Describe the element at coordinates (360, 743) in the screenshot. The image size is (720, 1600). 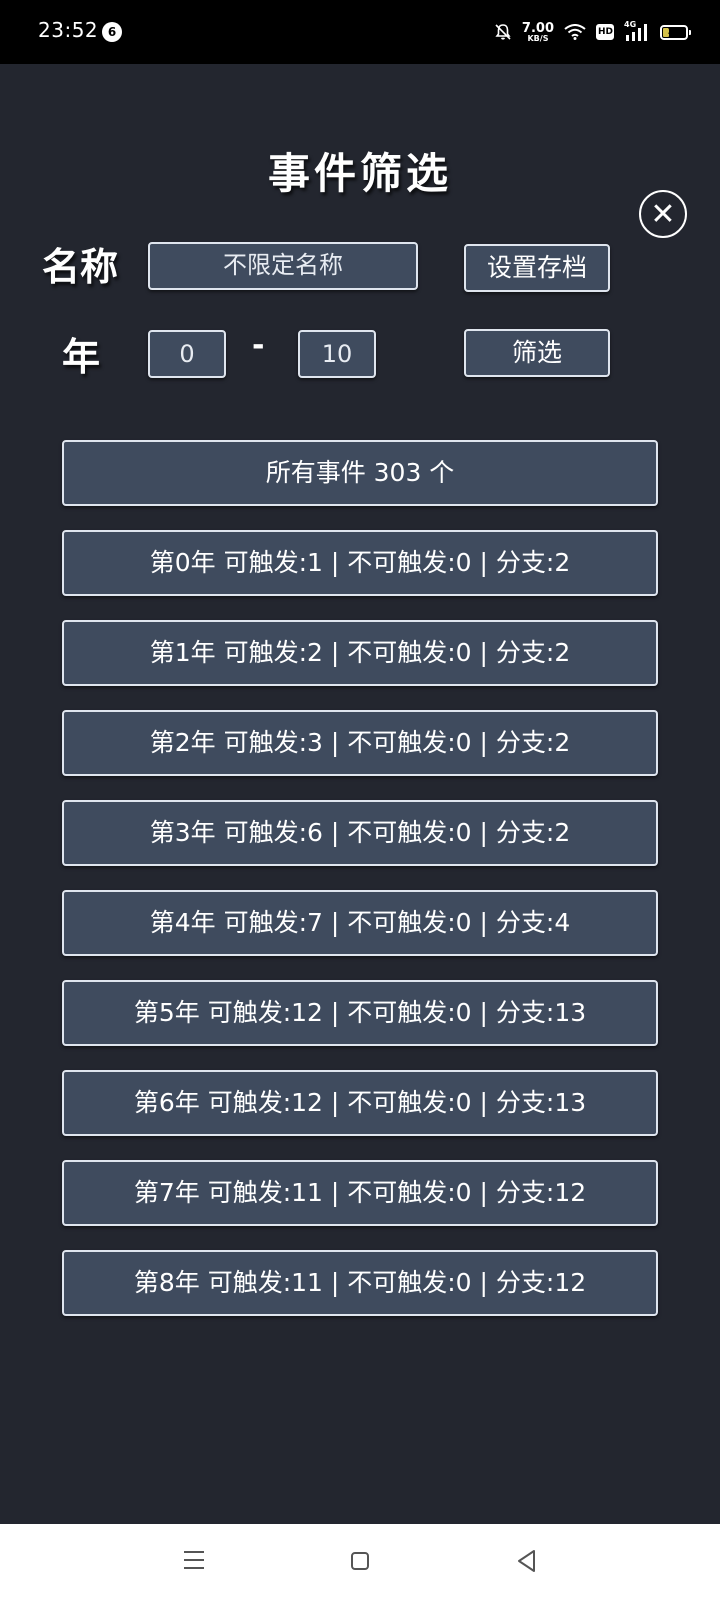
I see `year-event-row: 第2年 可触发:3 | 不可触发:0 | 分支:2` at that location.